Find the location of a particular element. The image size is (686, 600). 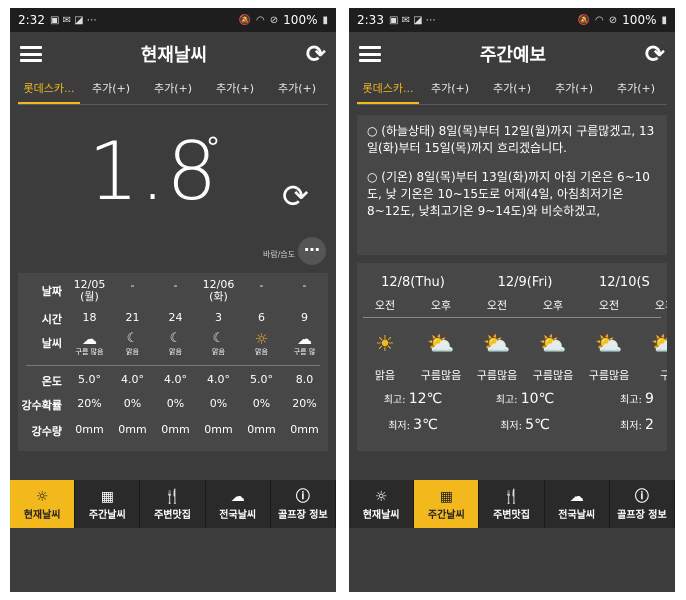

min-temp-row: 최저: 3℃ 최저: 5℃ 최저: 2 is located at coordinates (512, 425).